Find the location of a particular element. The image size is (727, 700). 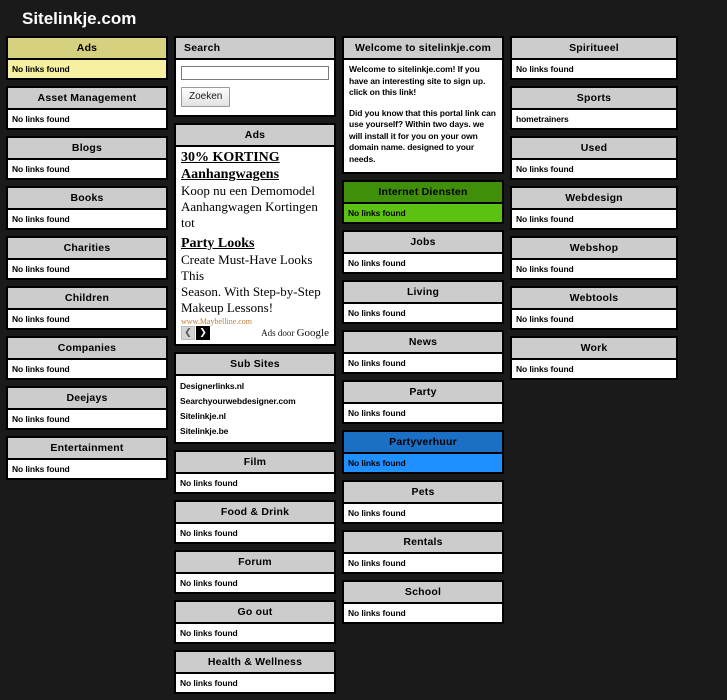

category-block: Blogs No links found is located at coordinates (87, 158).